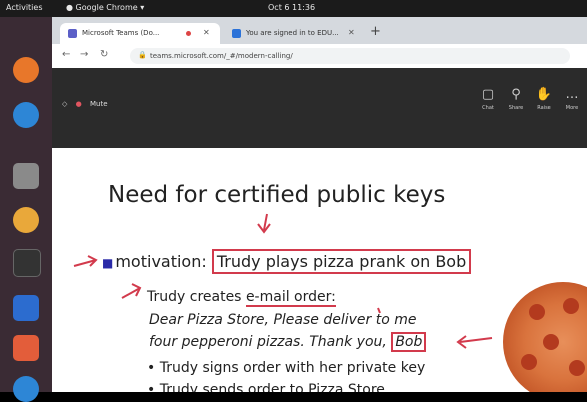  What do you see at coordinates (26, 348) in the screenshot?
I see `software-icon` at bounding box center [26, 348].